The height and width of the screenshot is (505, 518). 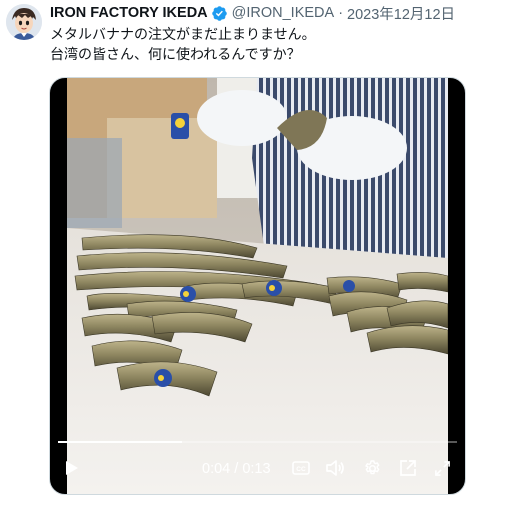 What do you see at coordinates (283, 13) in the screenshot?
I see `handle: @IRON_IKEDA` at bounding box center [283, 13].